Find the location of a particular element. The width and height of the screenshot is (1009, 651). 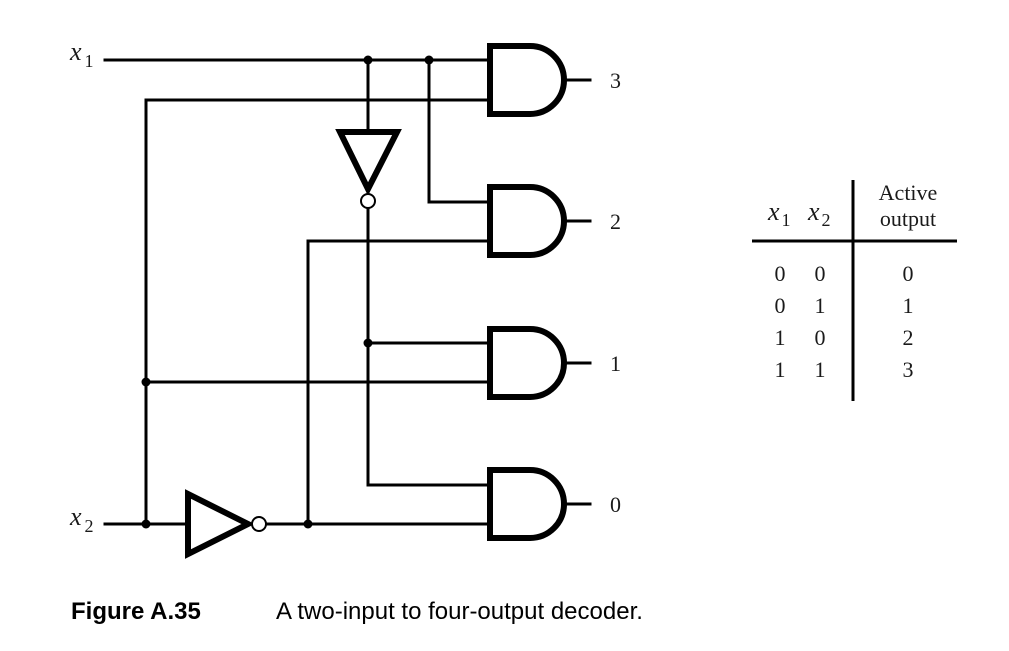

figure-caption-text: A two-input to four-output decoder. is located at coordinates (459, 611).